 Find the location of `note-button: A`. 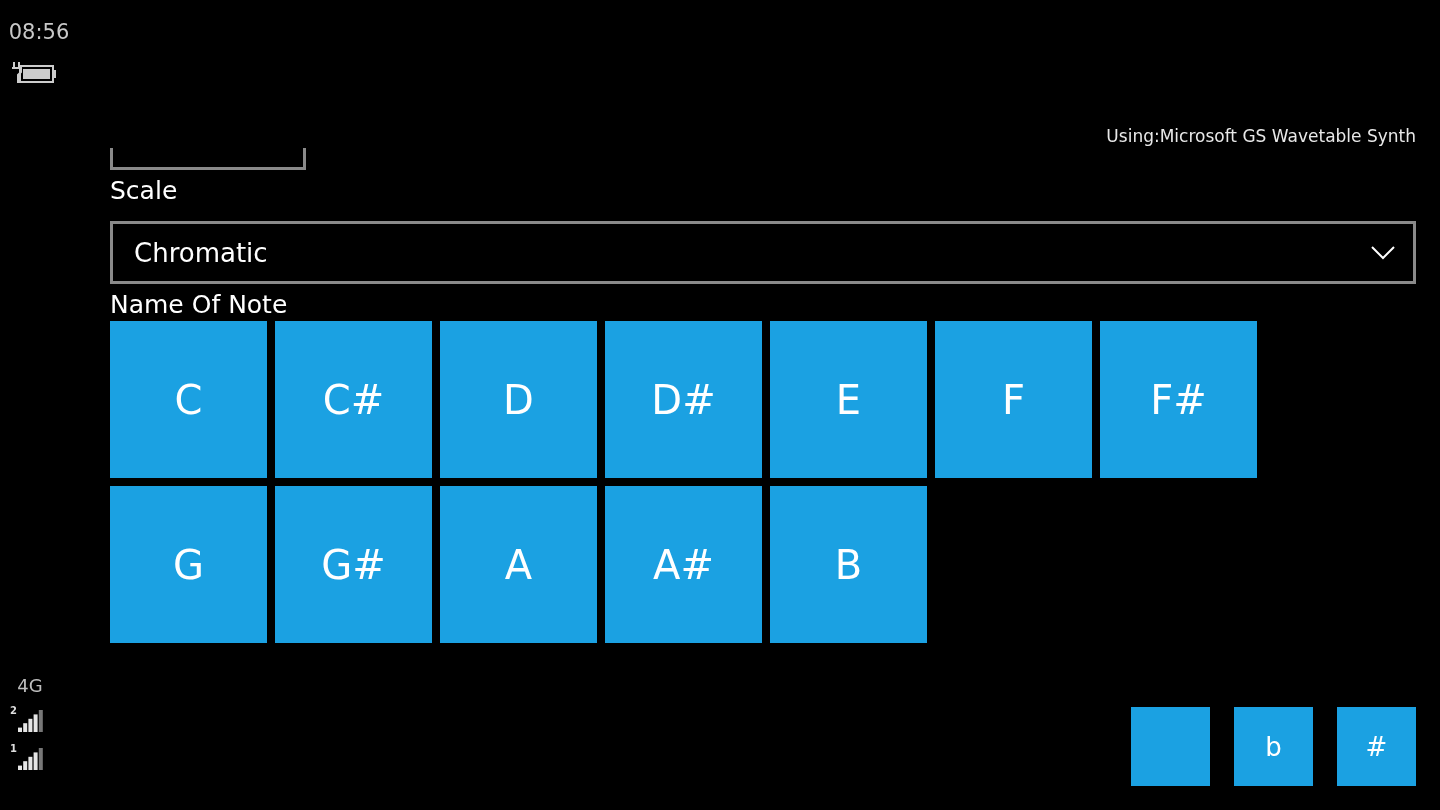

note-button: A is located at coordinates (518, 564).